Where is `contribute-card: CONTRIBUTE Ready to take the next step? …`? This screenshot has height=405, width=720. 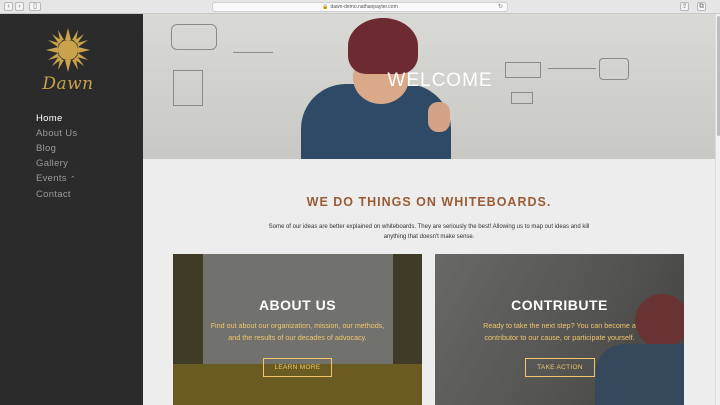 contribute-card: CONTRIBUTE Ready to take the next step? … is located at coordinates (559, 329).